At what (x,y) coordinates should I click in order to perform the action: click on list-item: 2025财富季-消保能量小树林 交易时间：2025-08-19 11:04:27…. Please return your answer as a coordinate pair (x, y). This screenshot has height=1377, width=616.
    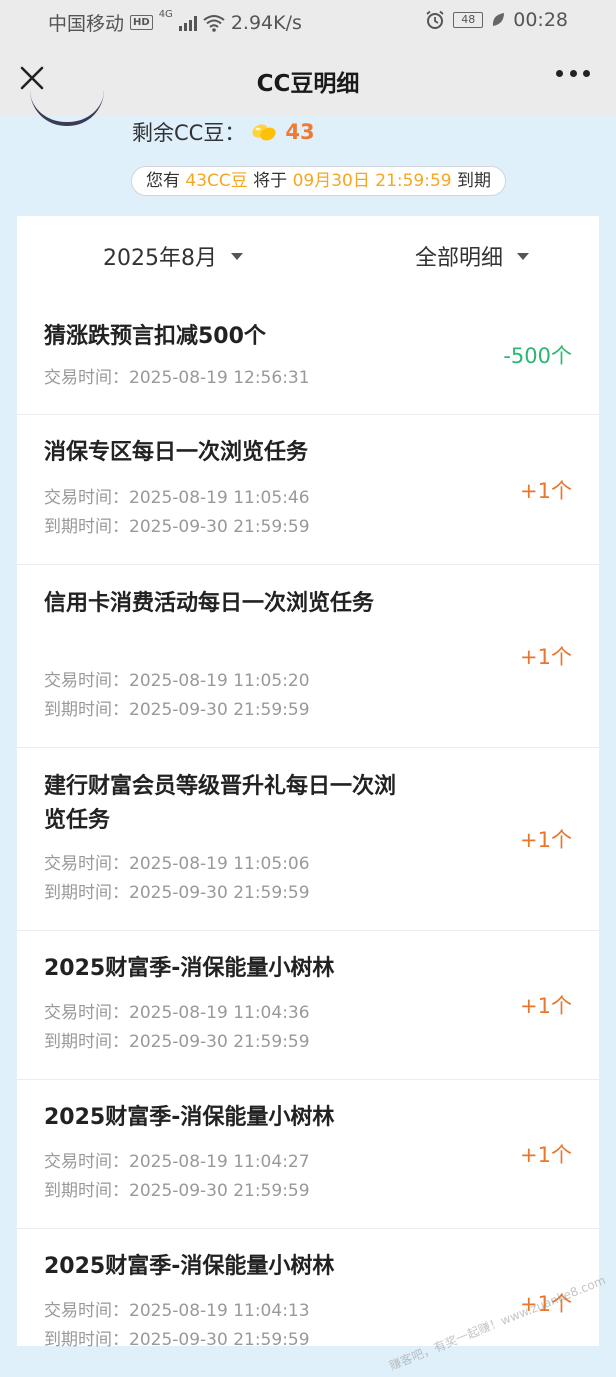
    Looking at the image, I should click on (308, 1154).